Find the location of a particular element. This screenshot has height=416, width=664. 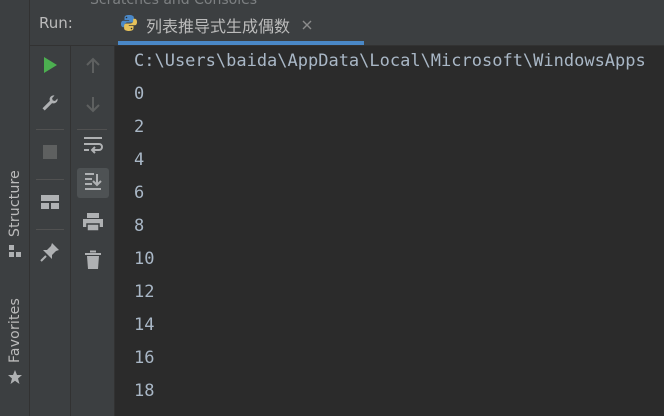

layout-icon is located at coordinates (50, 204).